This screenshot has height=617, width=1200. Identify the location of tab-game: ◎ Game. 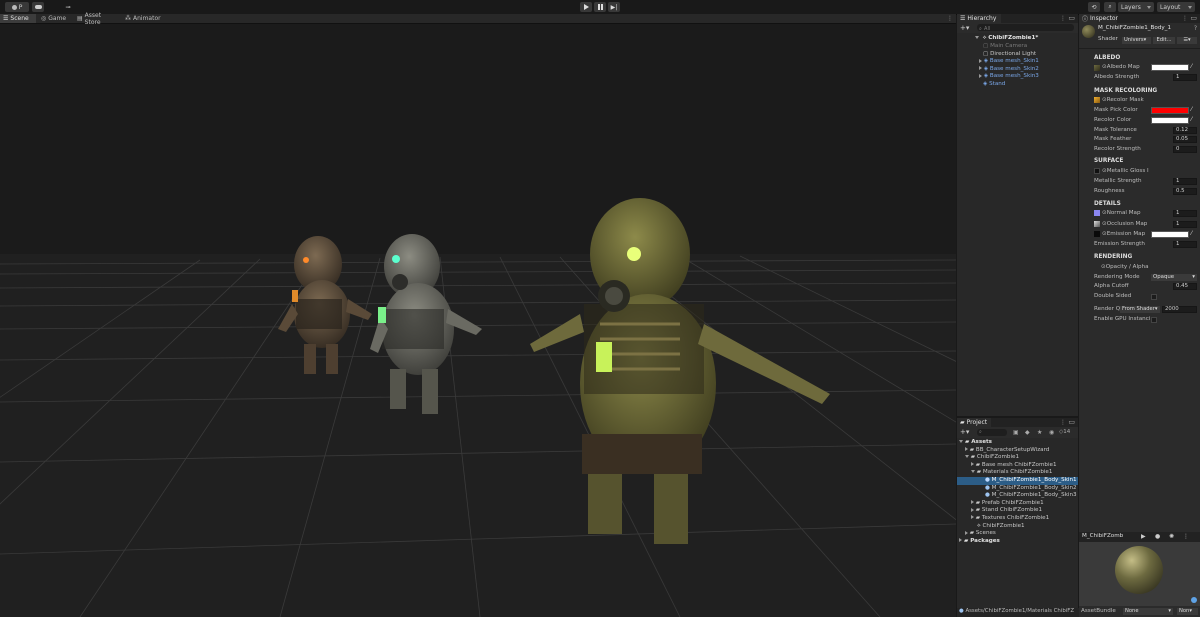
(54, 18).